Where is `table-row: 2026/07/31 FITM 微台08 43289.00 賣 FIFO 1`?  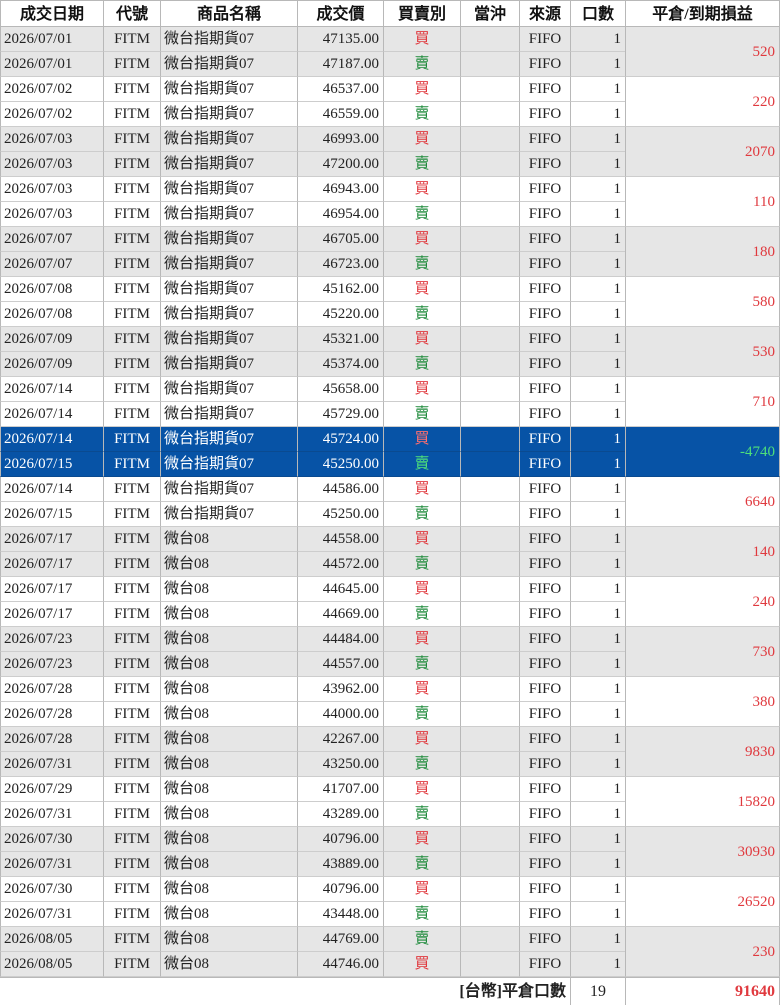
table-row: 2026/07/31 FITM 微台08 43289.00 賣 FIFO 1 is located at coordinates (312, 814).